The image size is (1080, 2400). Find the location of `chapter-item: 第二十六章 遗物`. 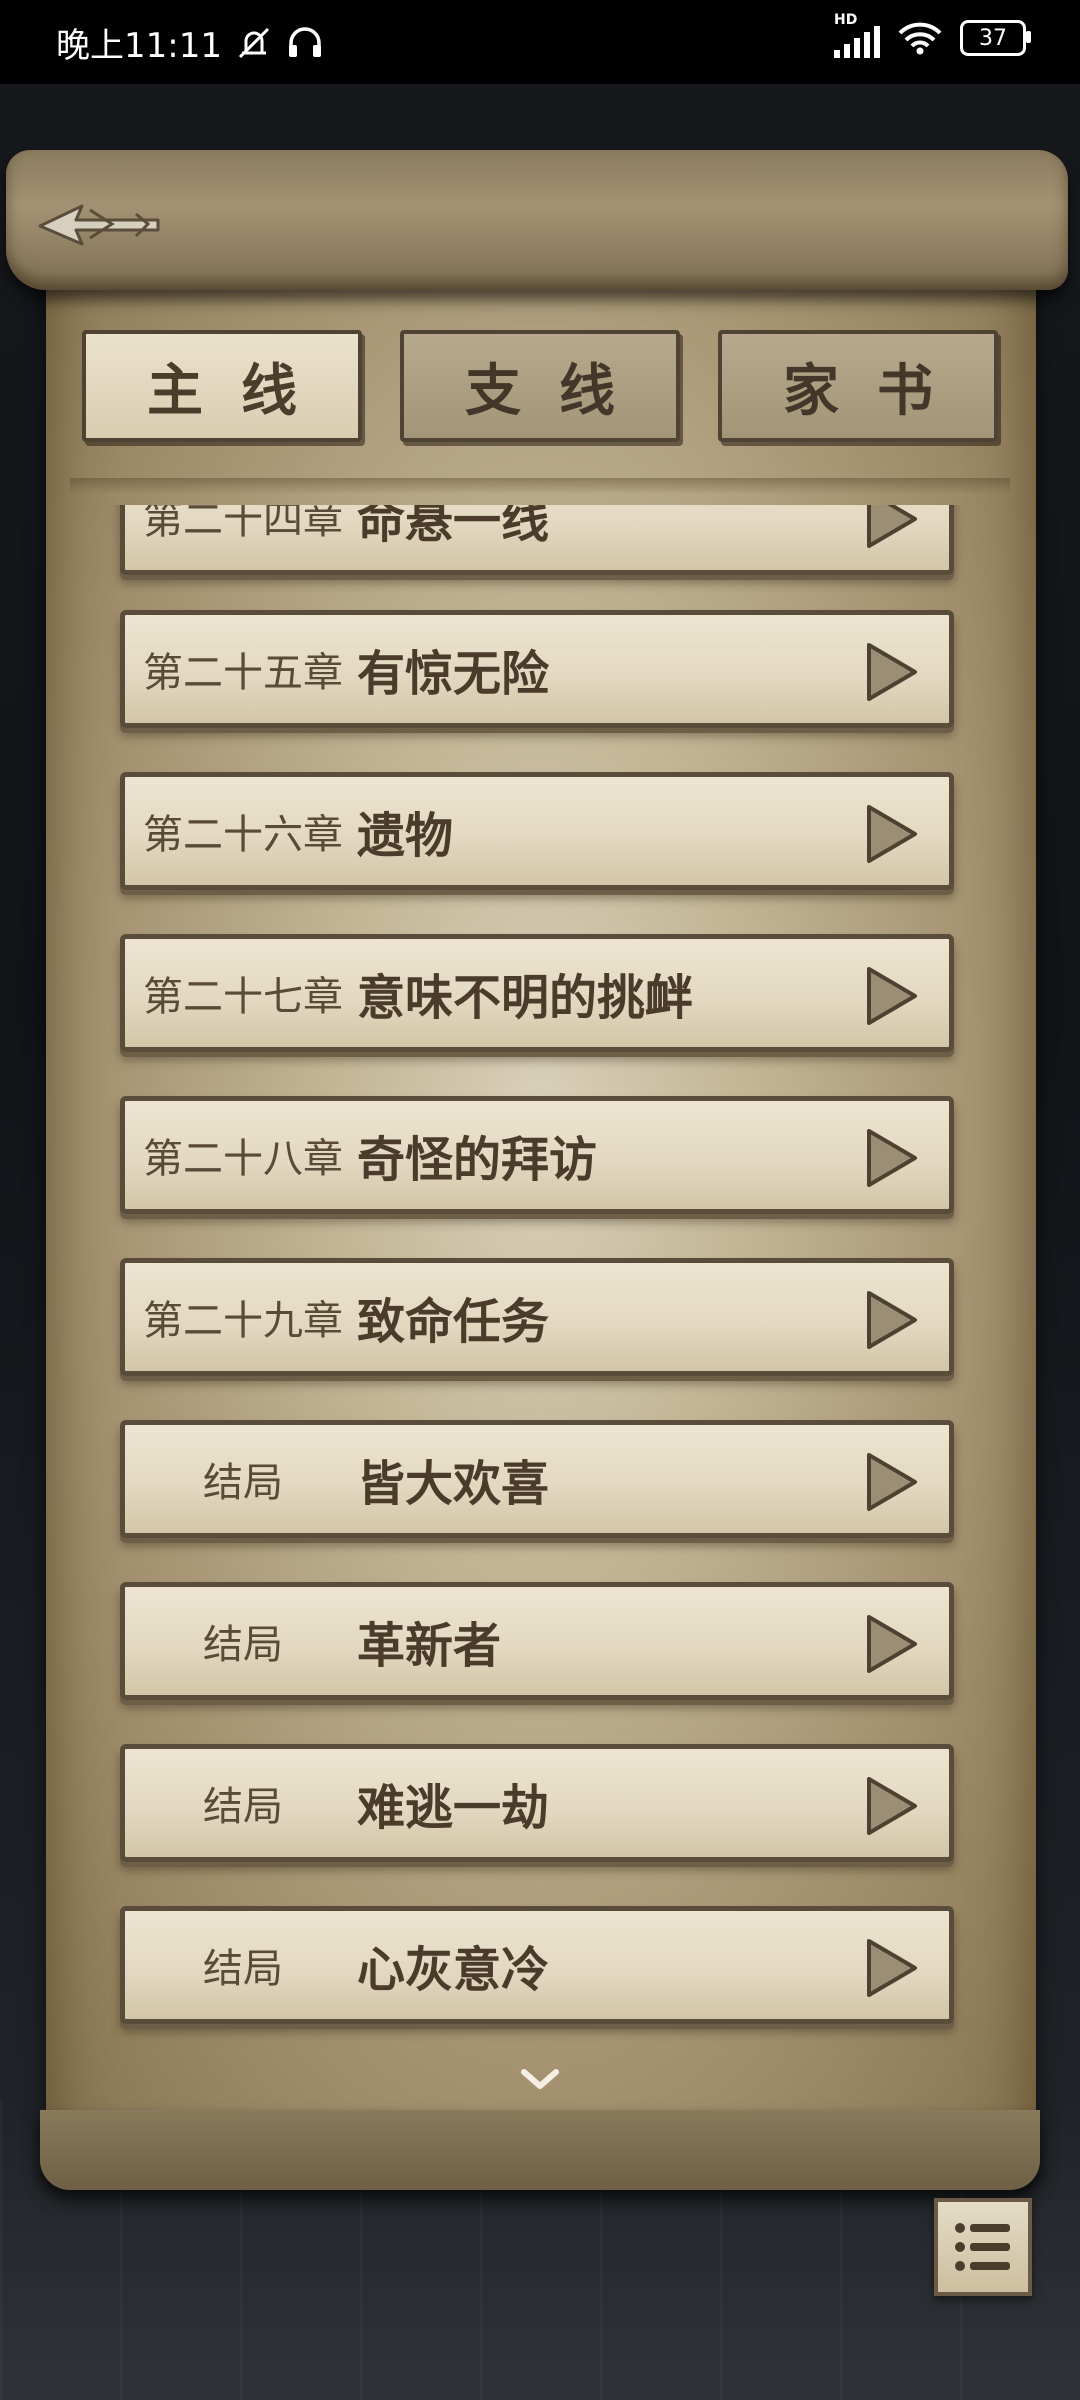

chapter-item: 第二十六章 遗物 is located at coordinates (537, 831).